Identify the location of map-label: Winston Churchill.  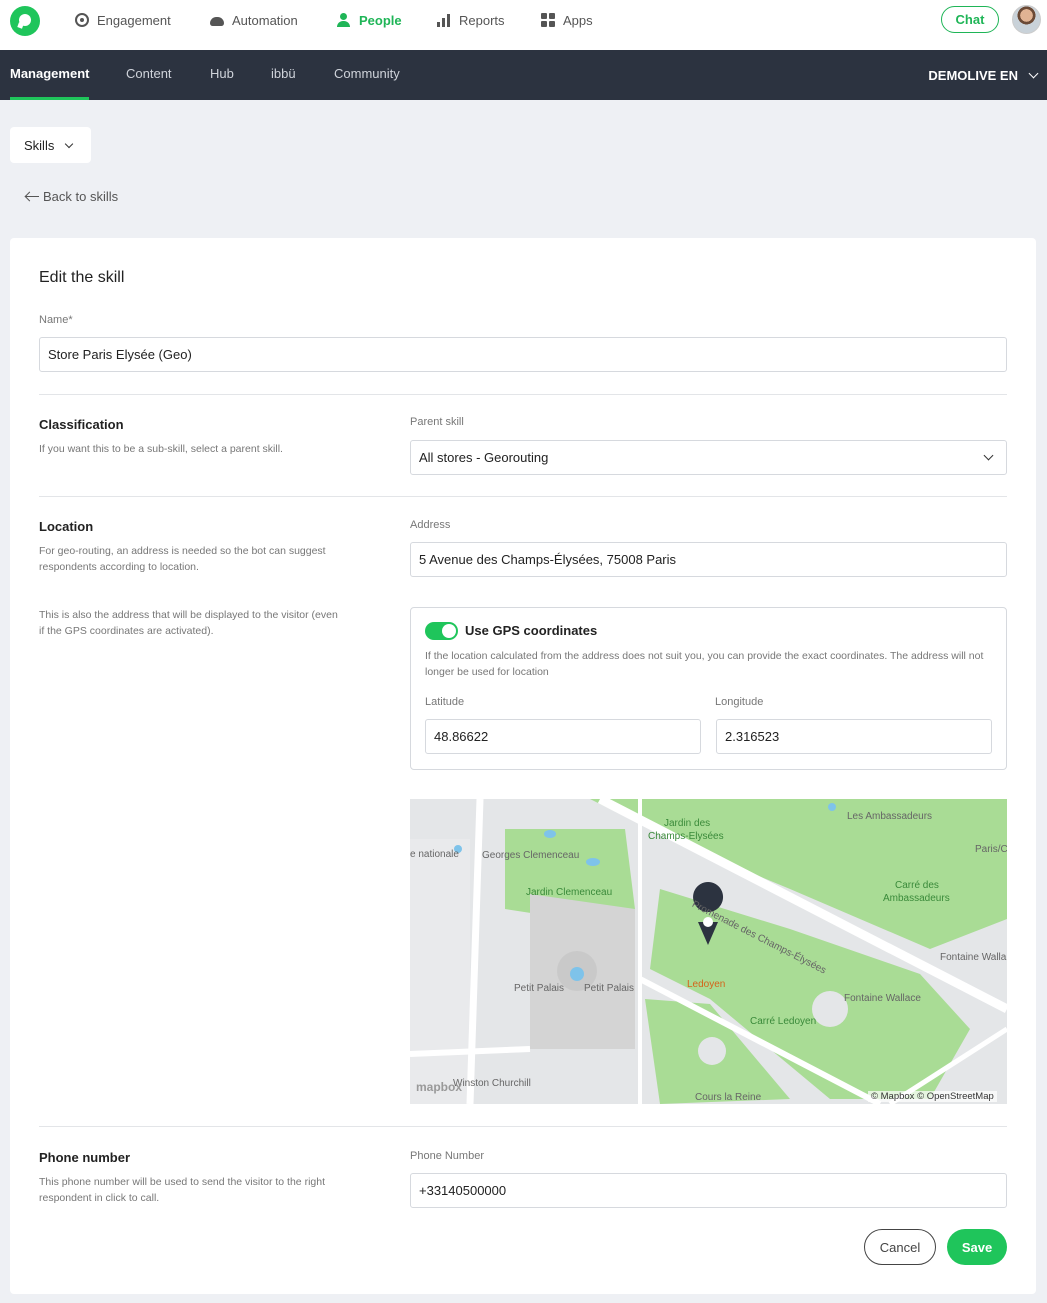
(492, 1083).